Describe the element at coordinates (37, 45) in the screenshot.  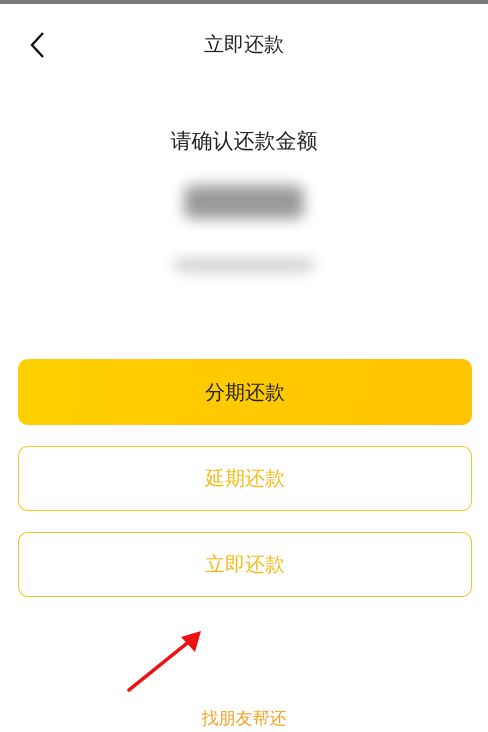
I see `back-icon` at that location.